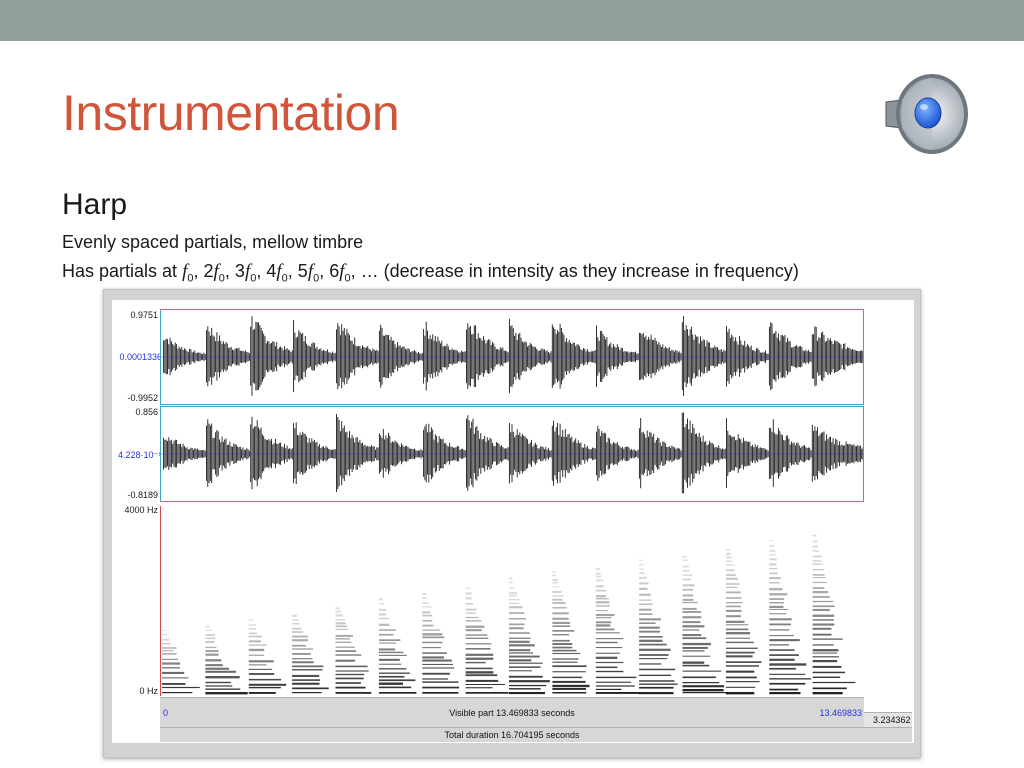  I want to click on remaining-bar: 3.234362, so click(888, 719).